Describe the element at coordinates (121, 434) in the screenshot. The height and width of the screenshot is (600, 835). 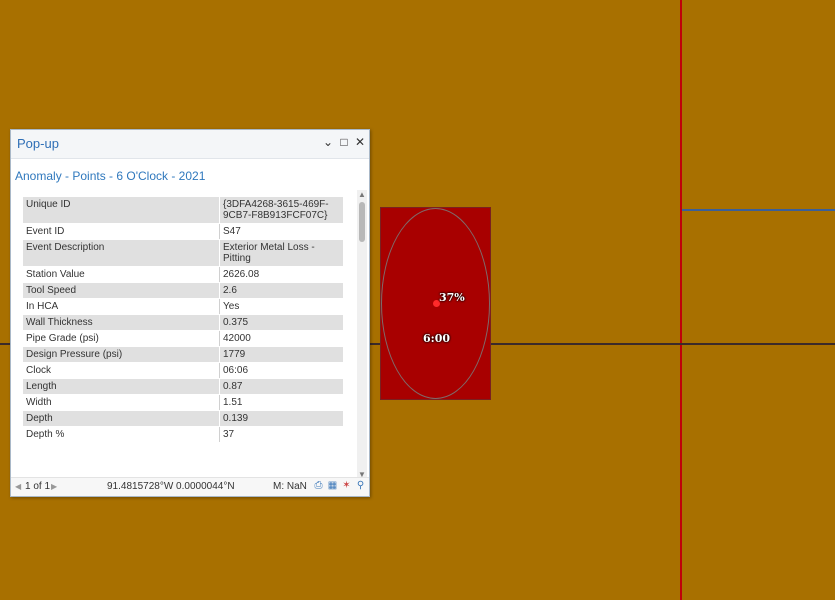
I see `field-name: Depth %` at that location.